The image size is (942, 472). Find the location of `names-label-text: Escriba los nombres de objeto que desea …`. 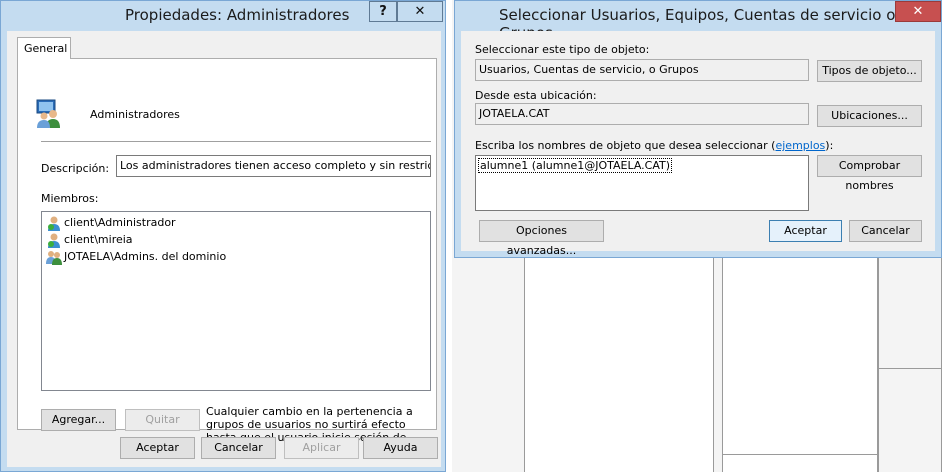

names-label-text: Escriba los nombres de objeto que desea … is located at coordinates (625, 145).